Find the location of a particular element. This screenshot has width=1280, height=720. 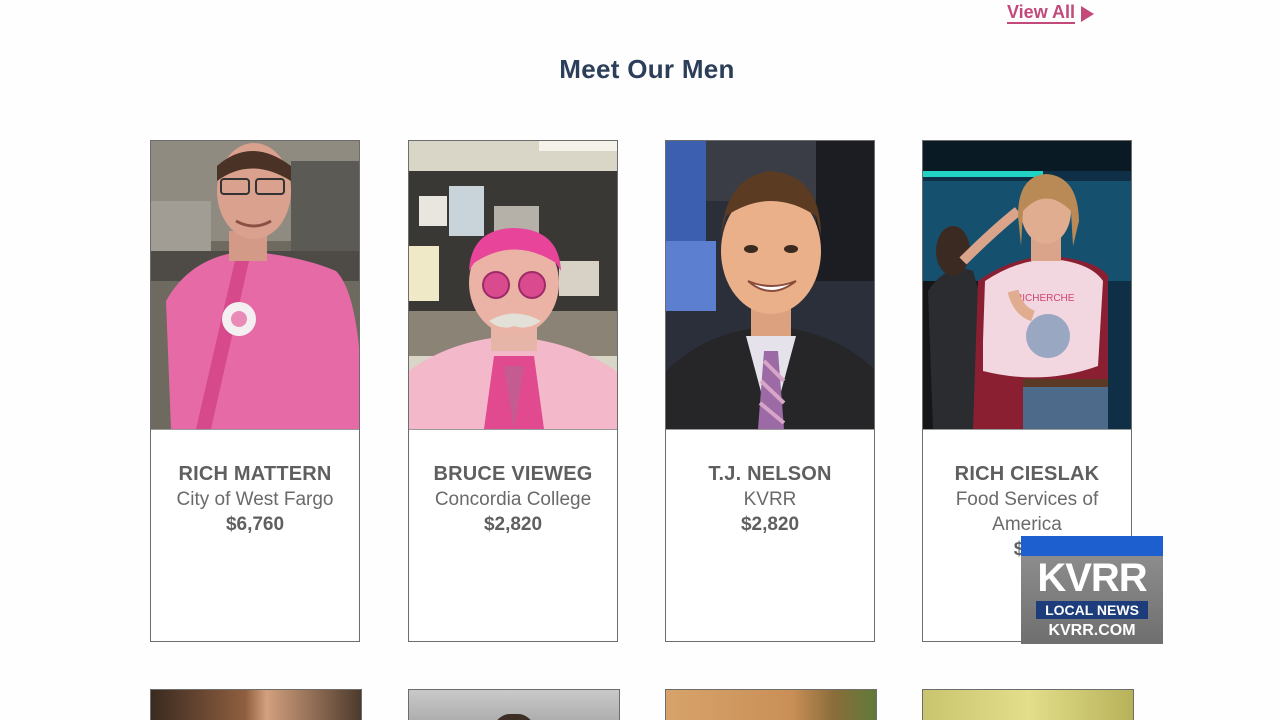

profile-card-7-photo is located at coordinates (771, 704).